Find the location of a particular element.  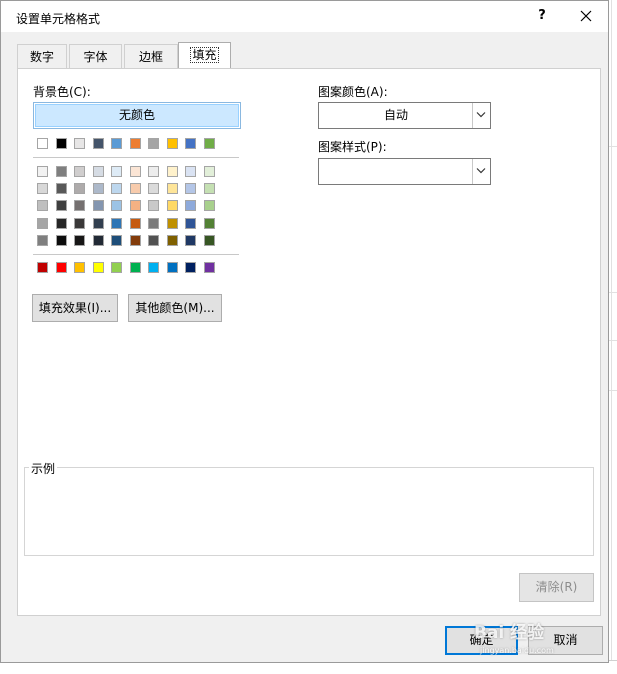

pattern-color-dropdown: 自动 is located at coordinates (404, 115).